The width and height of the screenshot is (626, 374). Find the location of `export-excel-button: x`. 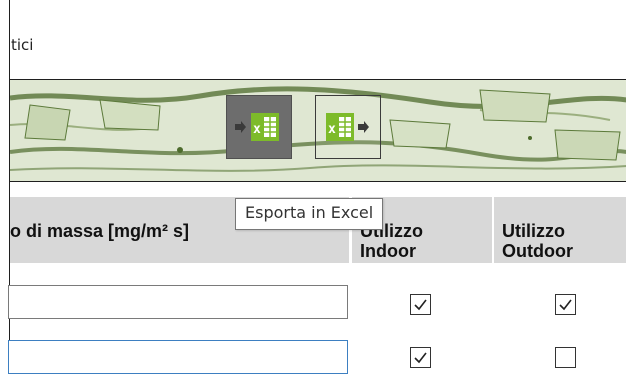

export-excel-button: x is located at coordinates (259, 127).